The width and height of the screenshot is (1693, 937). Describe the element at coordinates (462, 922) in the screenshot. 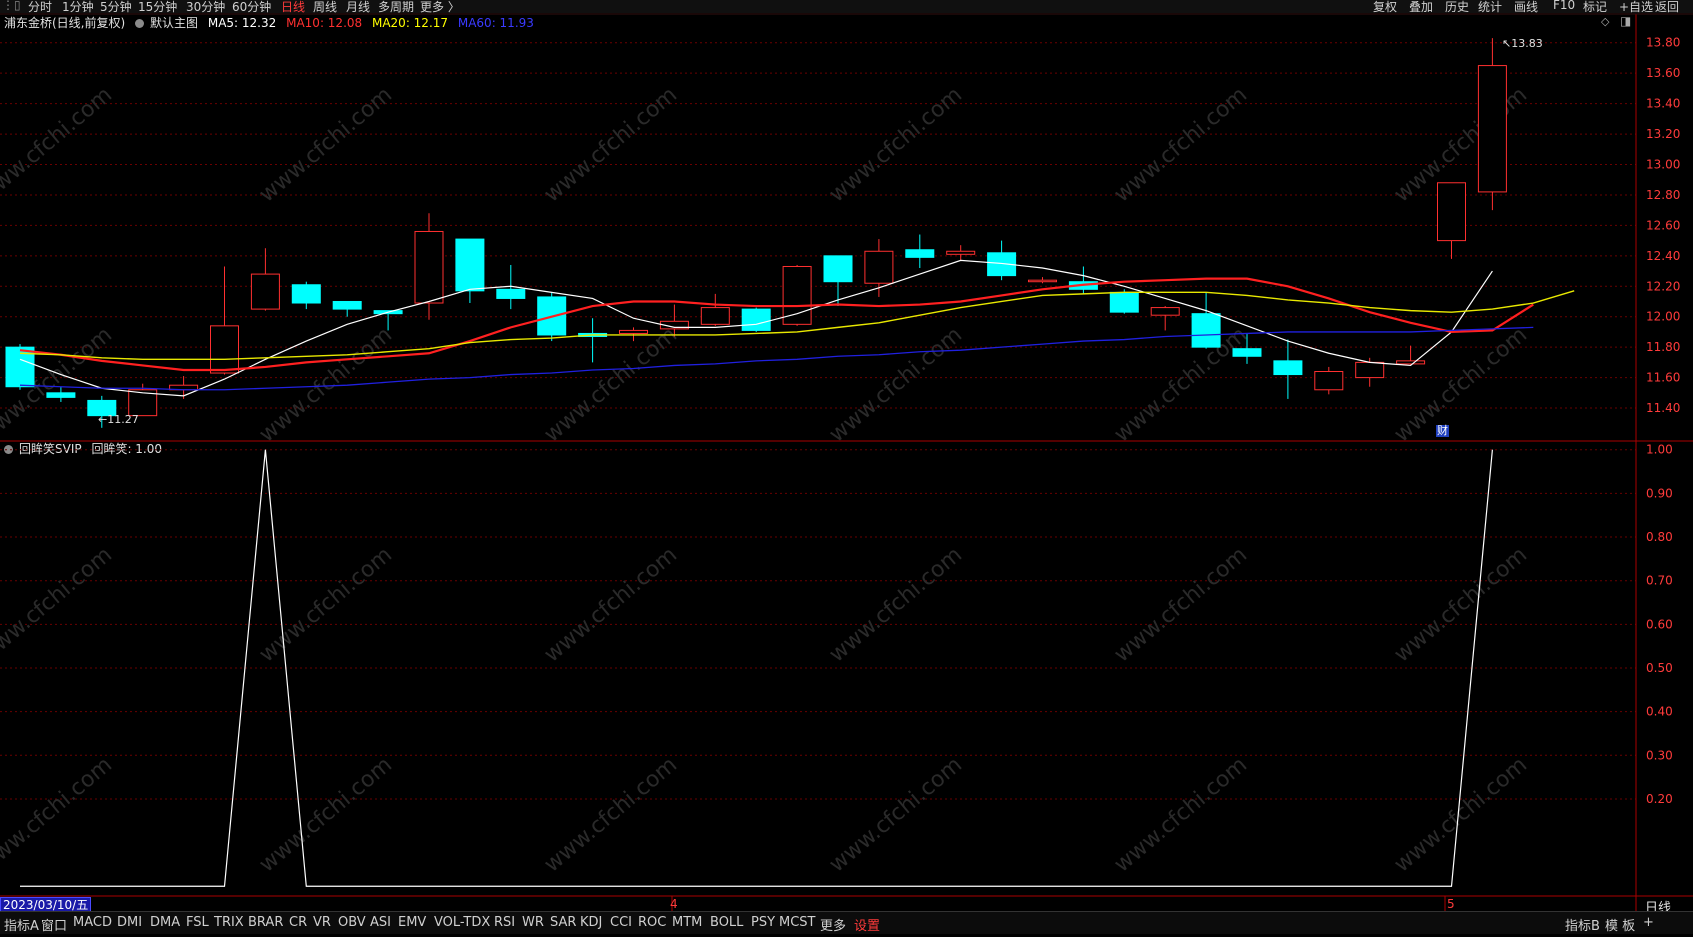

I see `indicator-tab-13: VOL-TDX` at that location.